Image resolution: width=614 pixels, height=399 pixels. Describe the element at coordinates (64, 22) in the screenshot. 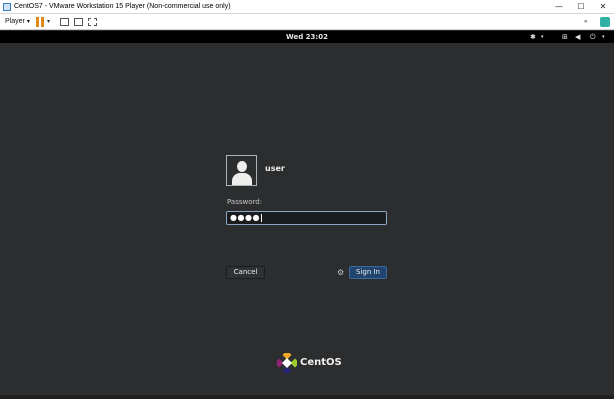

I see `send-ctrl-alt-del-icon` at that location.